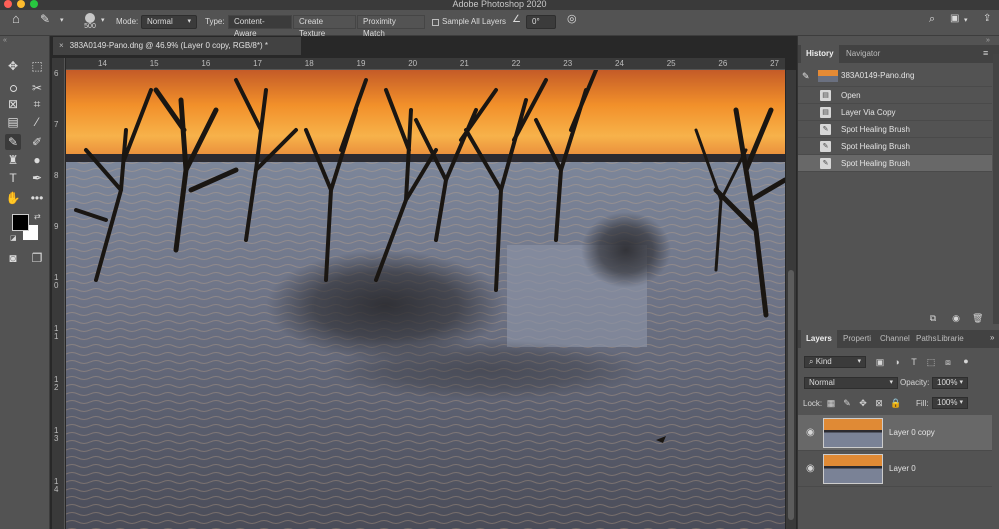 The height and width of the screenshot is (529, 999). Describe the element at coordinates (950, 403) in the screenshot. I see `fill-input: 100% ▾` at that location.